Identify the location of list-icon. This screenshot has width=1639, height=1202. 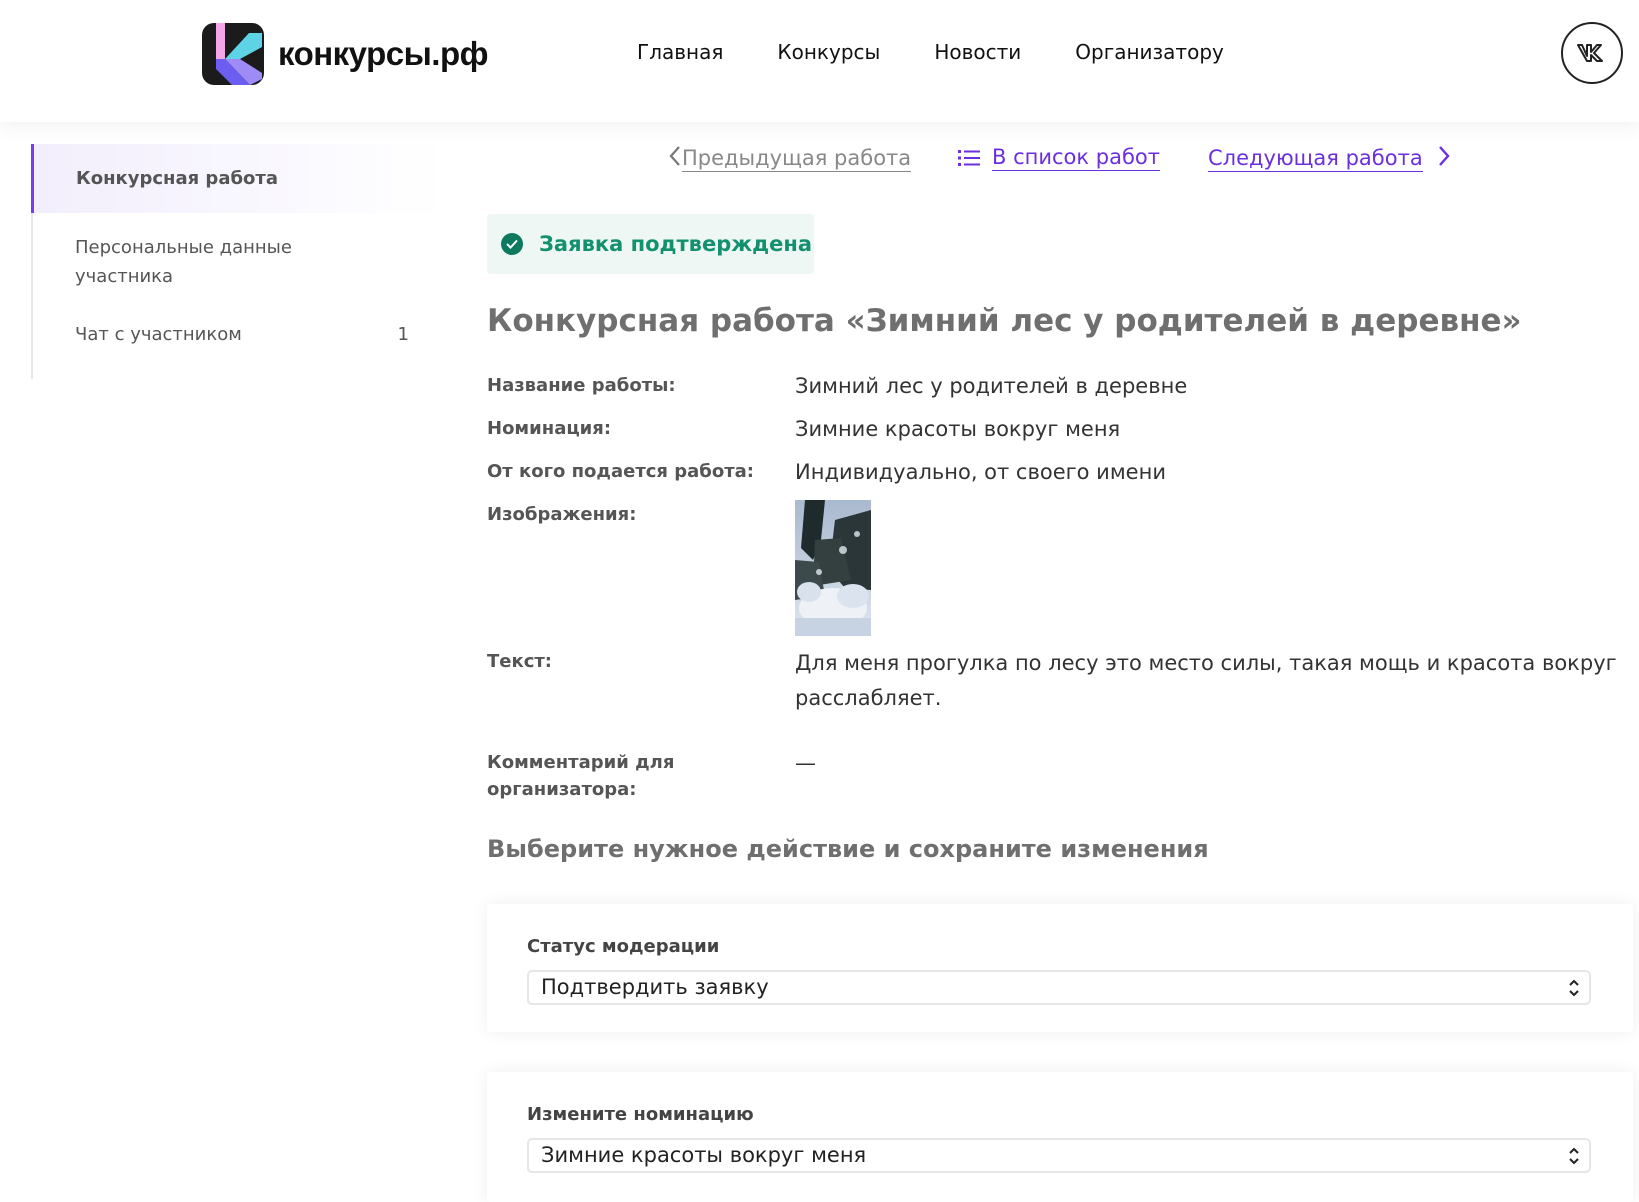
(969, 158).